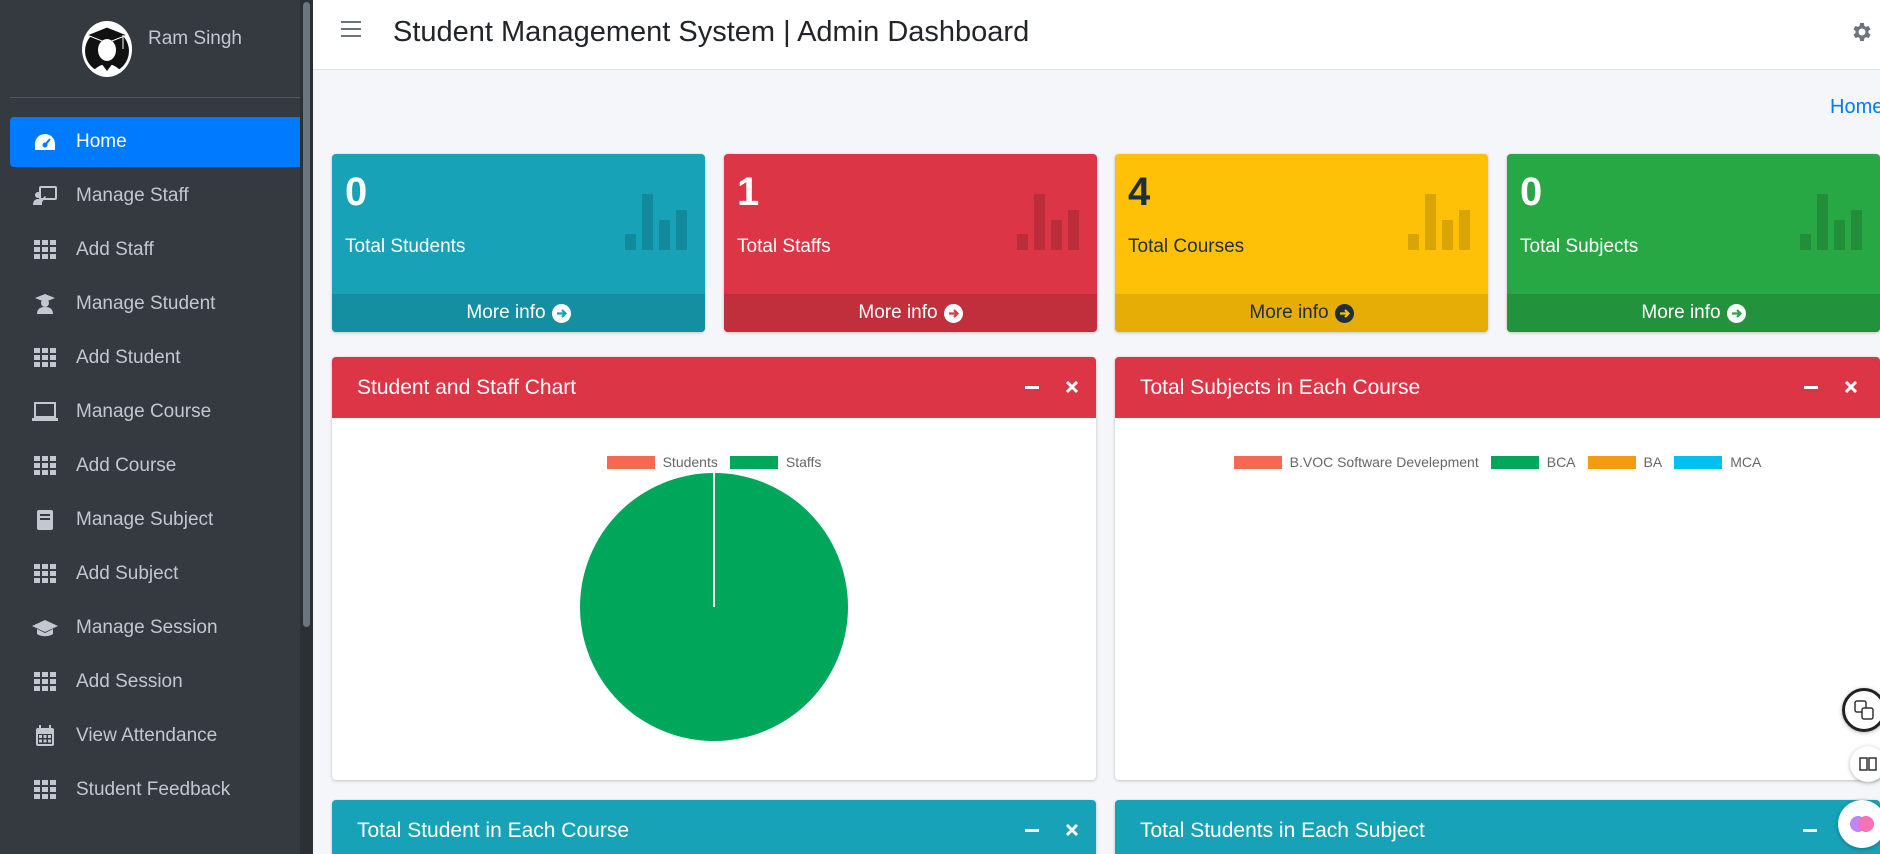 The image size is (1880, 854). I want to click on sidebar-item-label: Add Session, so click(129, 681).